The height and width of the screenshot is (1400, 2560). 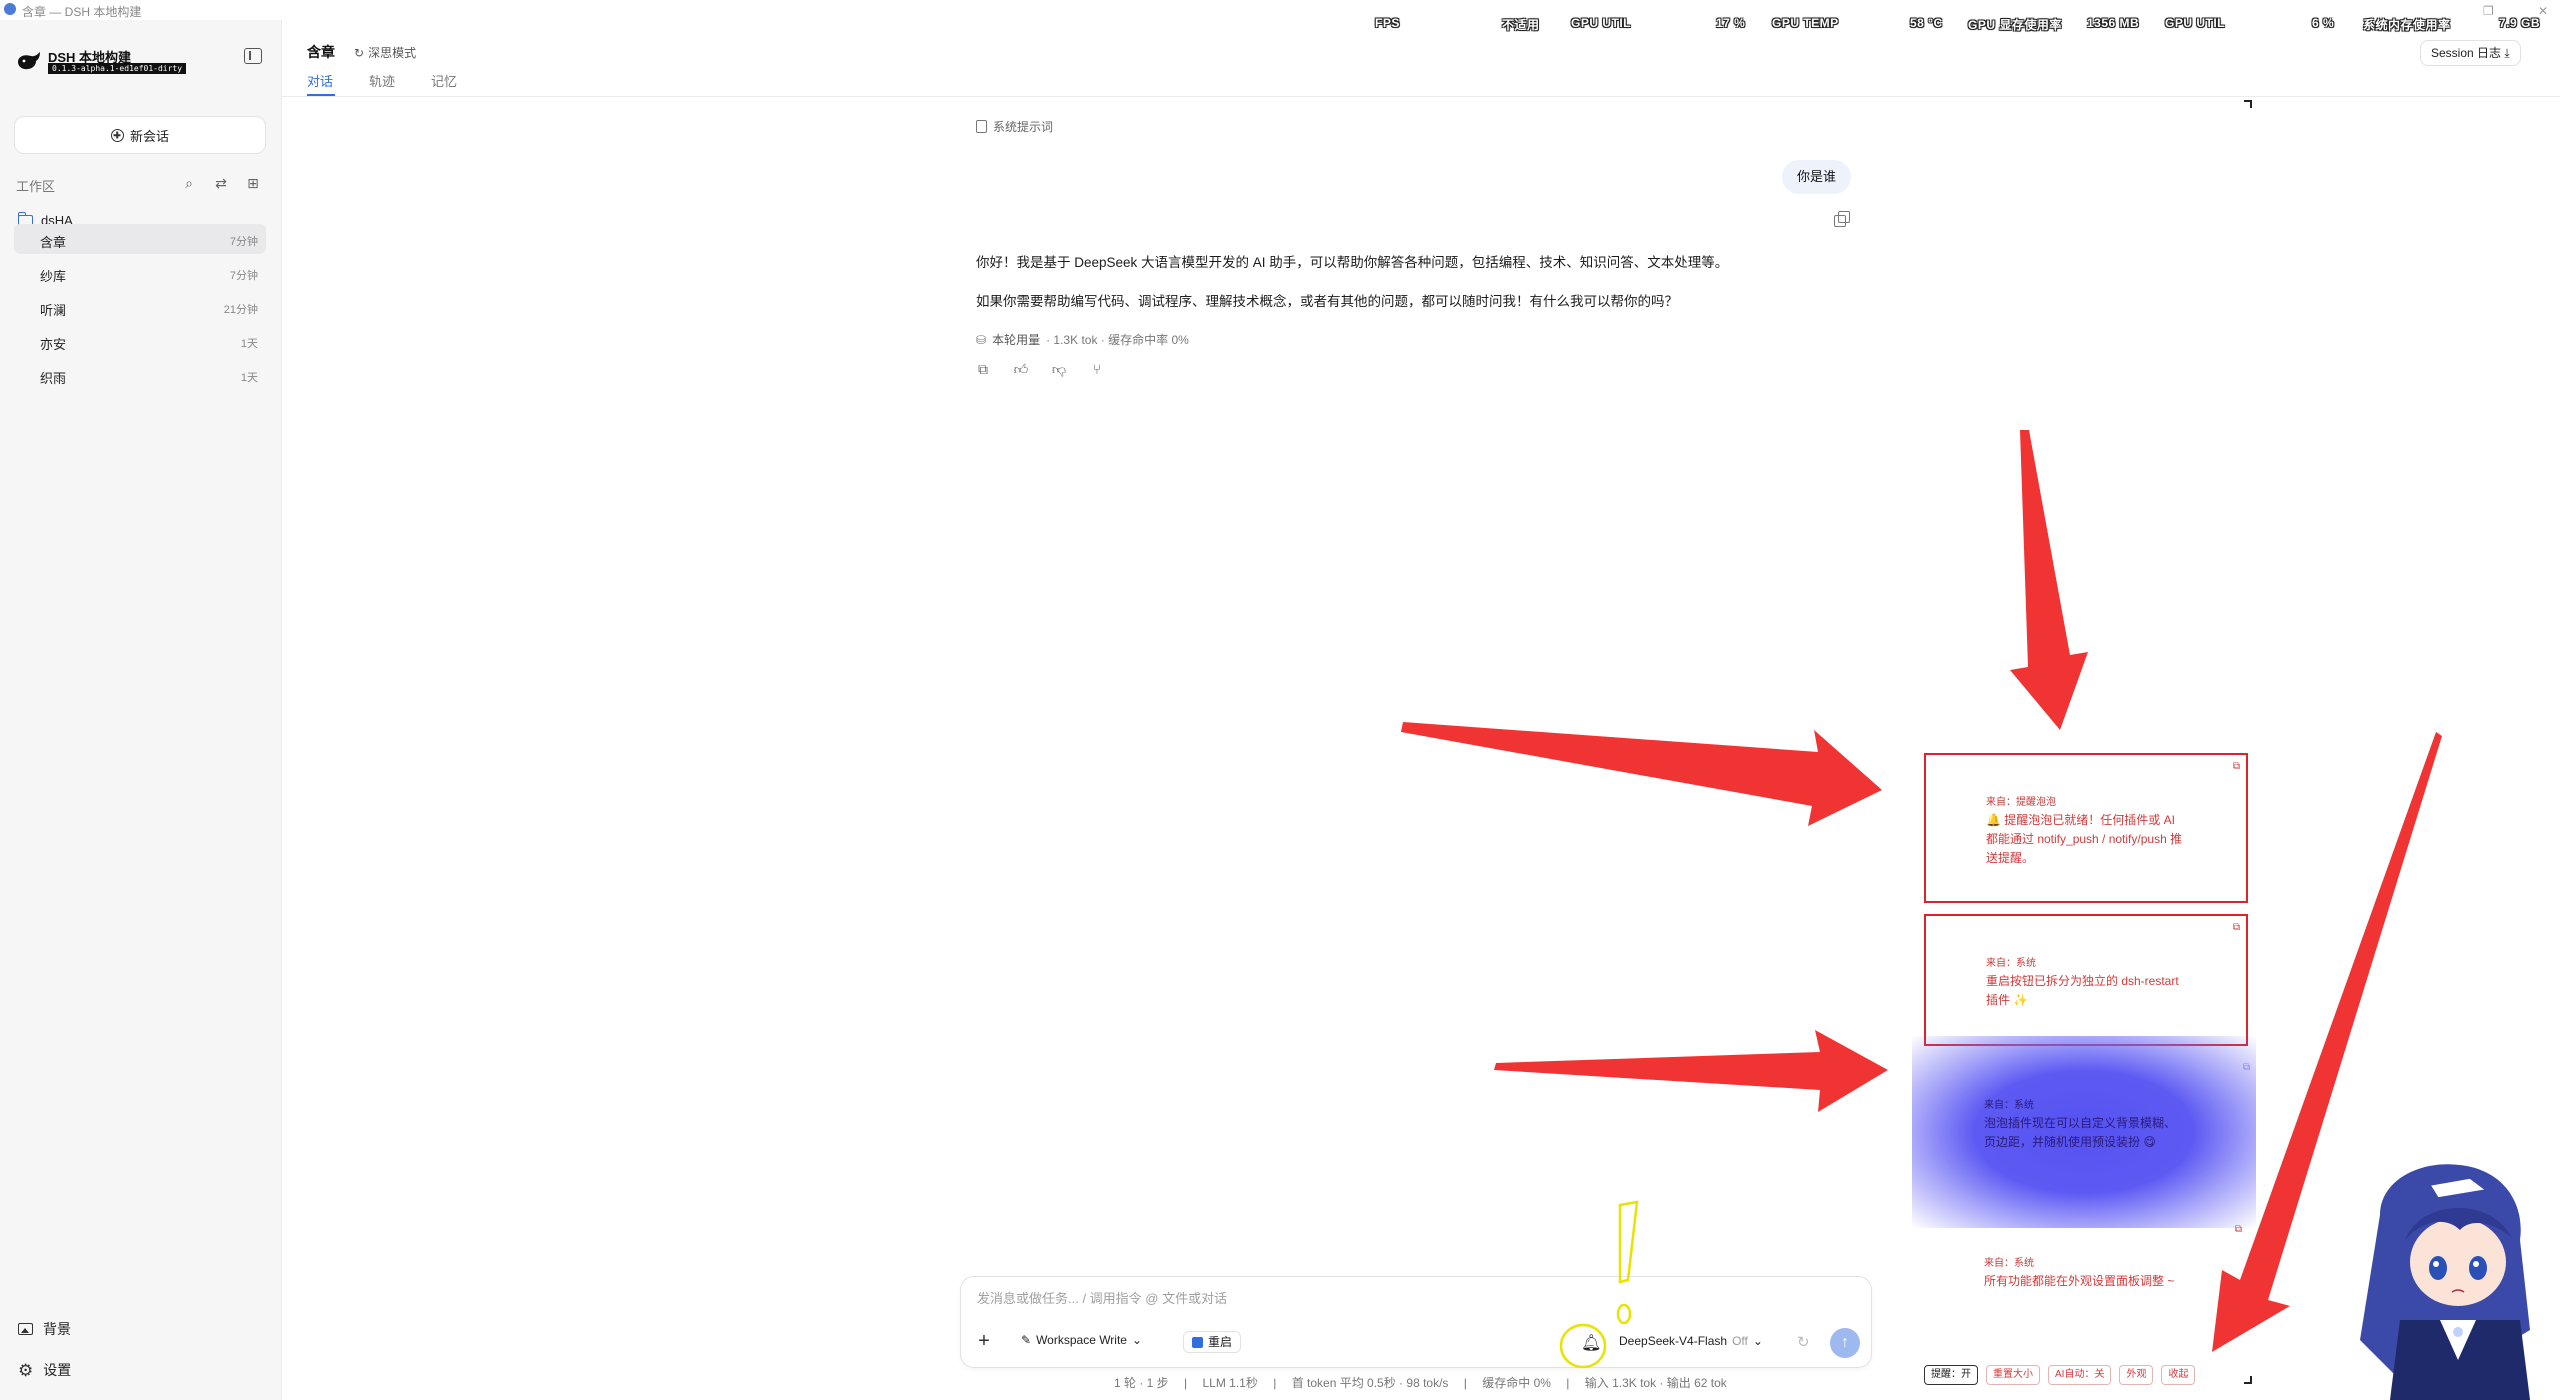 What do you see at coordinates (53, 276) in the screenshot?
I see `session-name: 纱库` at bounding box center [53, 276].